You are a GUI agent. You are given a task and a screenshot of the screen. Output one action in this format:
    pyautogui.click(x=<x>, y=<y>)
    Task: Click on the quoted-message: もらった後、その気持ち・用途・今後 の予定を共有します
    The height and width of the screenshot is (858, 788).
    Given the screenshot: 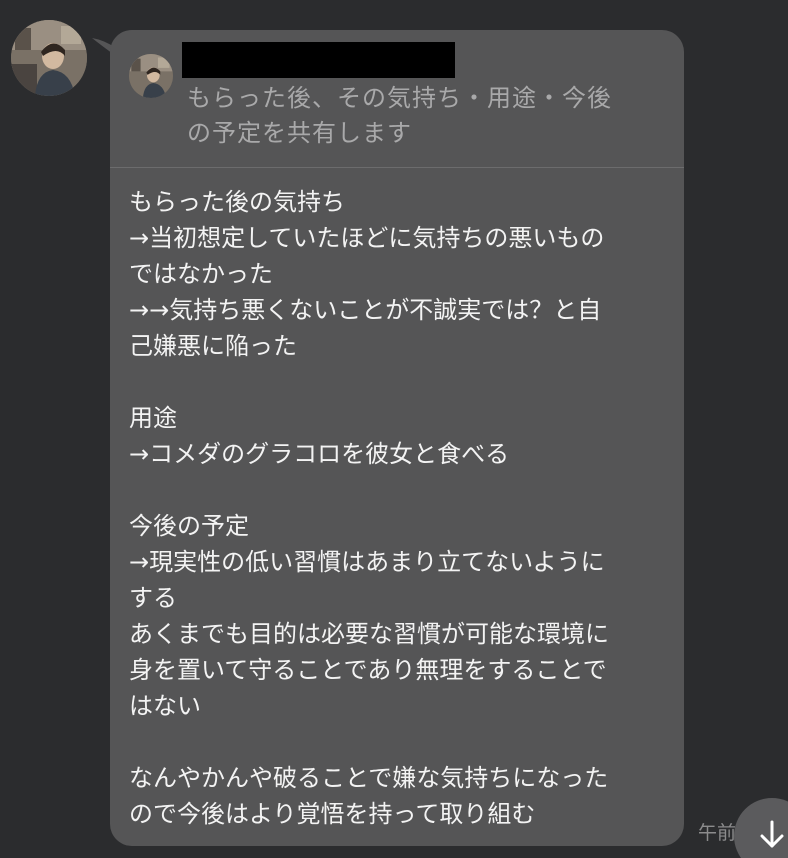 What is the action you would take?
    pyautogui.click(x=397, y=98)
    